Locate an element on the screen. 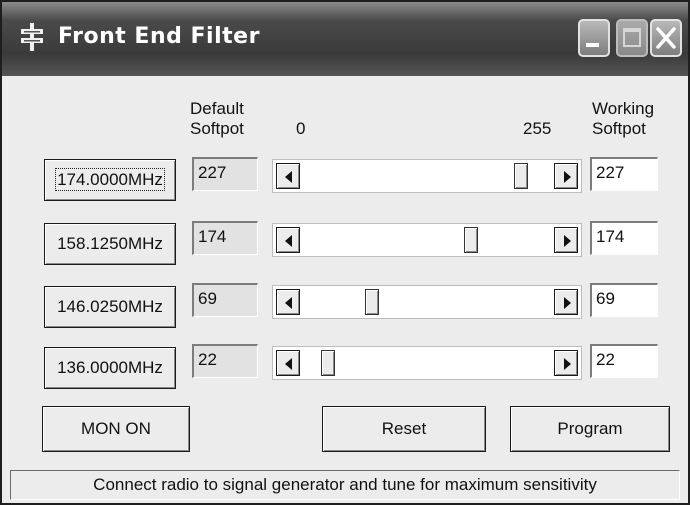 The width and height of the screenshot is (690, 505). maximize-icon is located at coordinates (632, 37).